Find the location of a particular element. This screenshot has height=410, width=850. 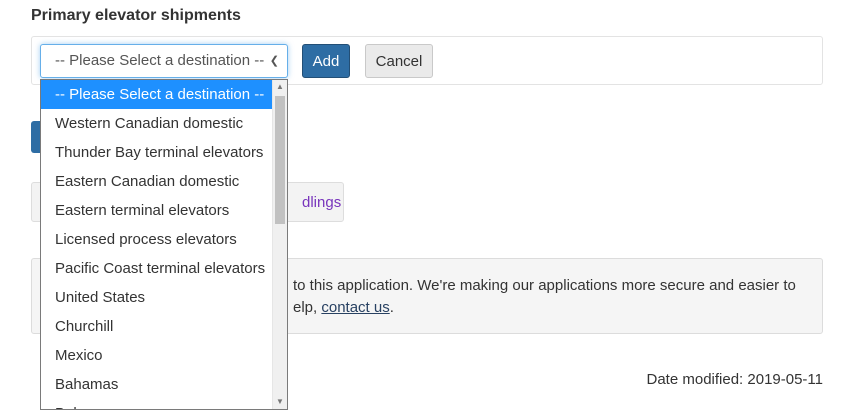

chevron-down-icon: ❮ is located at coordinates (274, 61).